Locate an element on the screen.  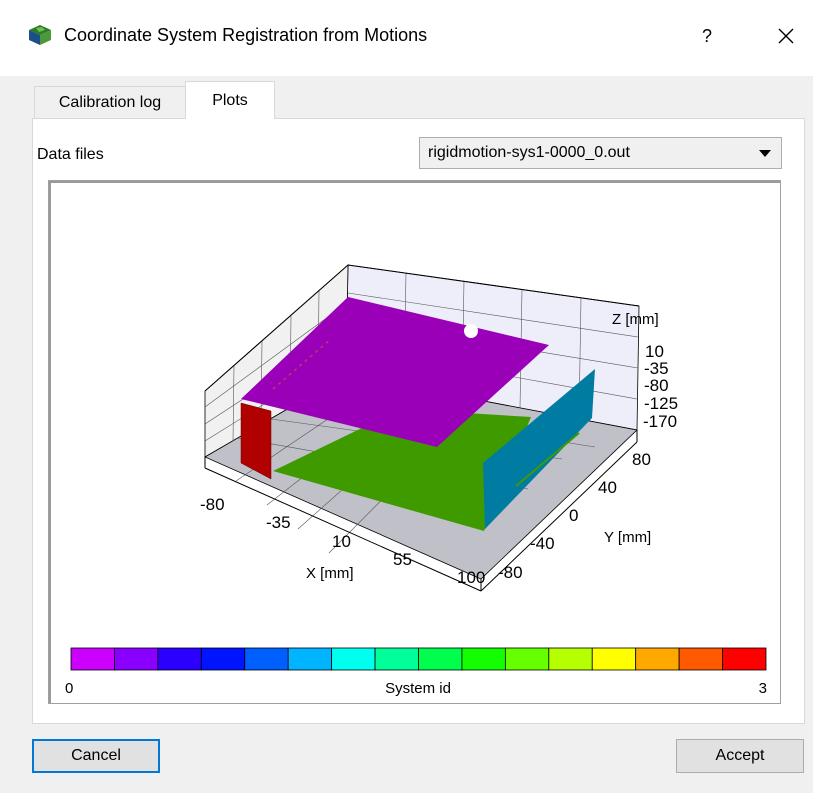
tab-calibration-log: Calibration log is located at coordinates (110, 102).